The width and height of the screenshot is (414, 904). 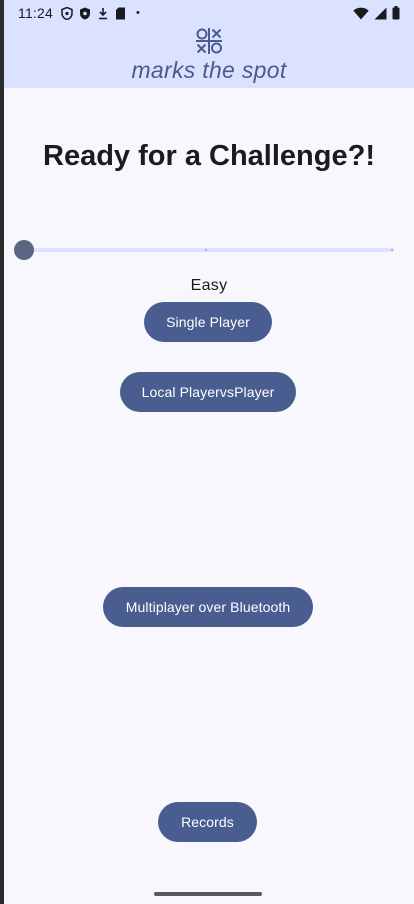 What do you see at coordinates (35, 13) in the screenshot?
I see `status-time: 11:24` at bounding box center [35, 13].